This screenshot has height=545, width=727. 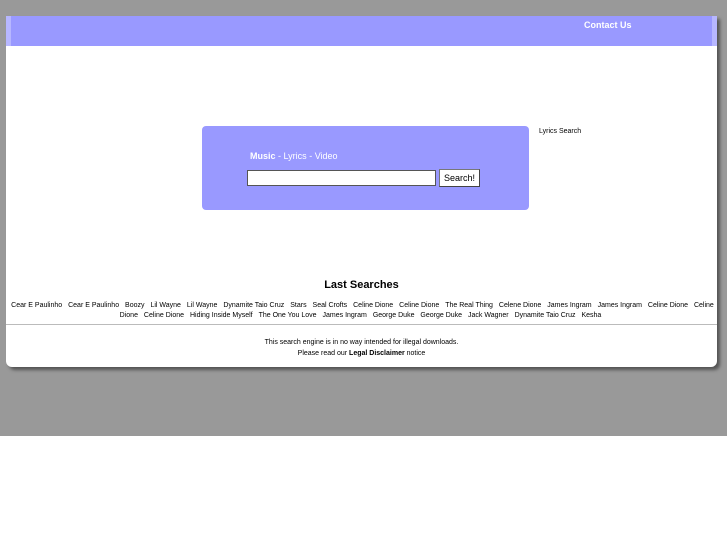 What do you see at coordinates (591, 315) in the screenshot?
I see `last-search-item: Kesha` at bounding box center [591, 315].